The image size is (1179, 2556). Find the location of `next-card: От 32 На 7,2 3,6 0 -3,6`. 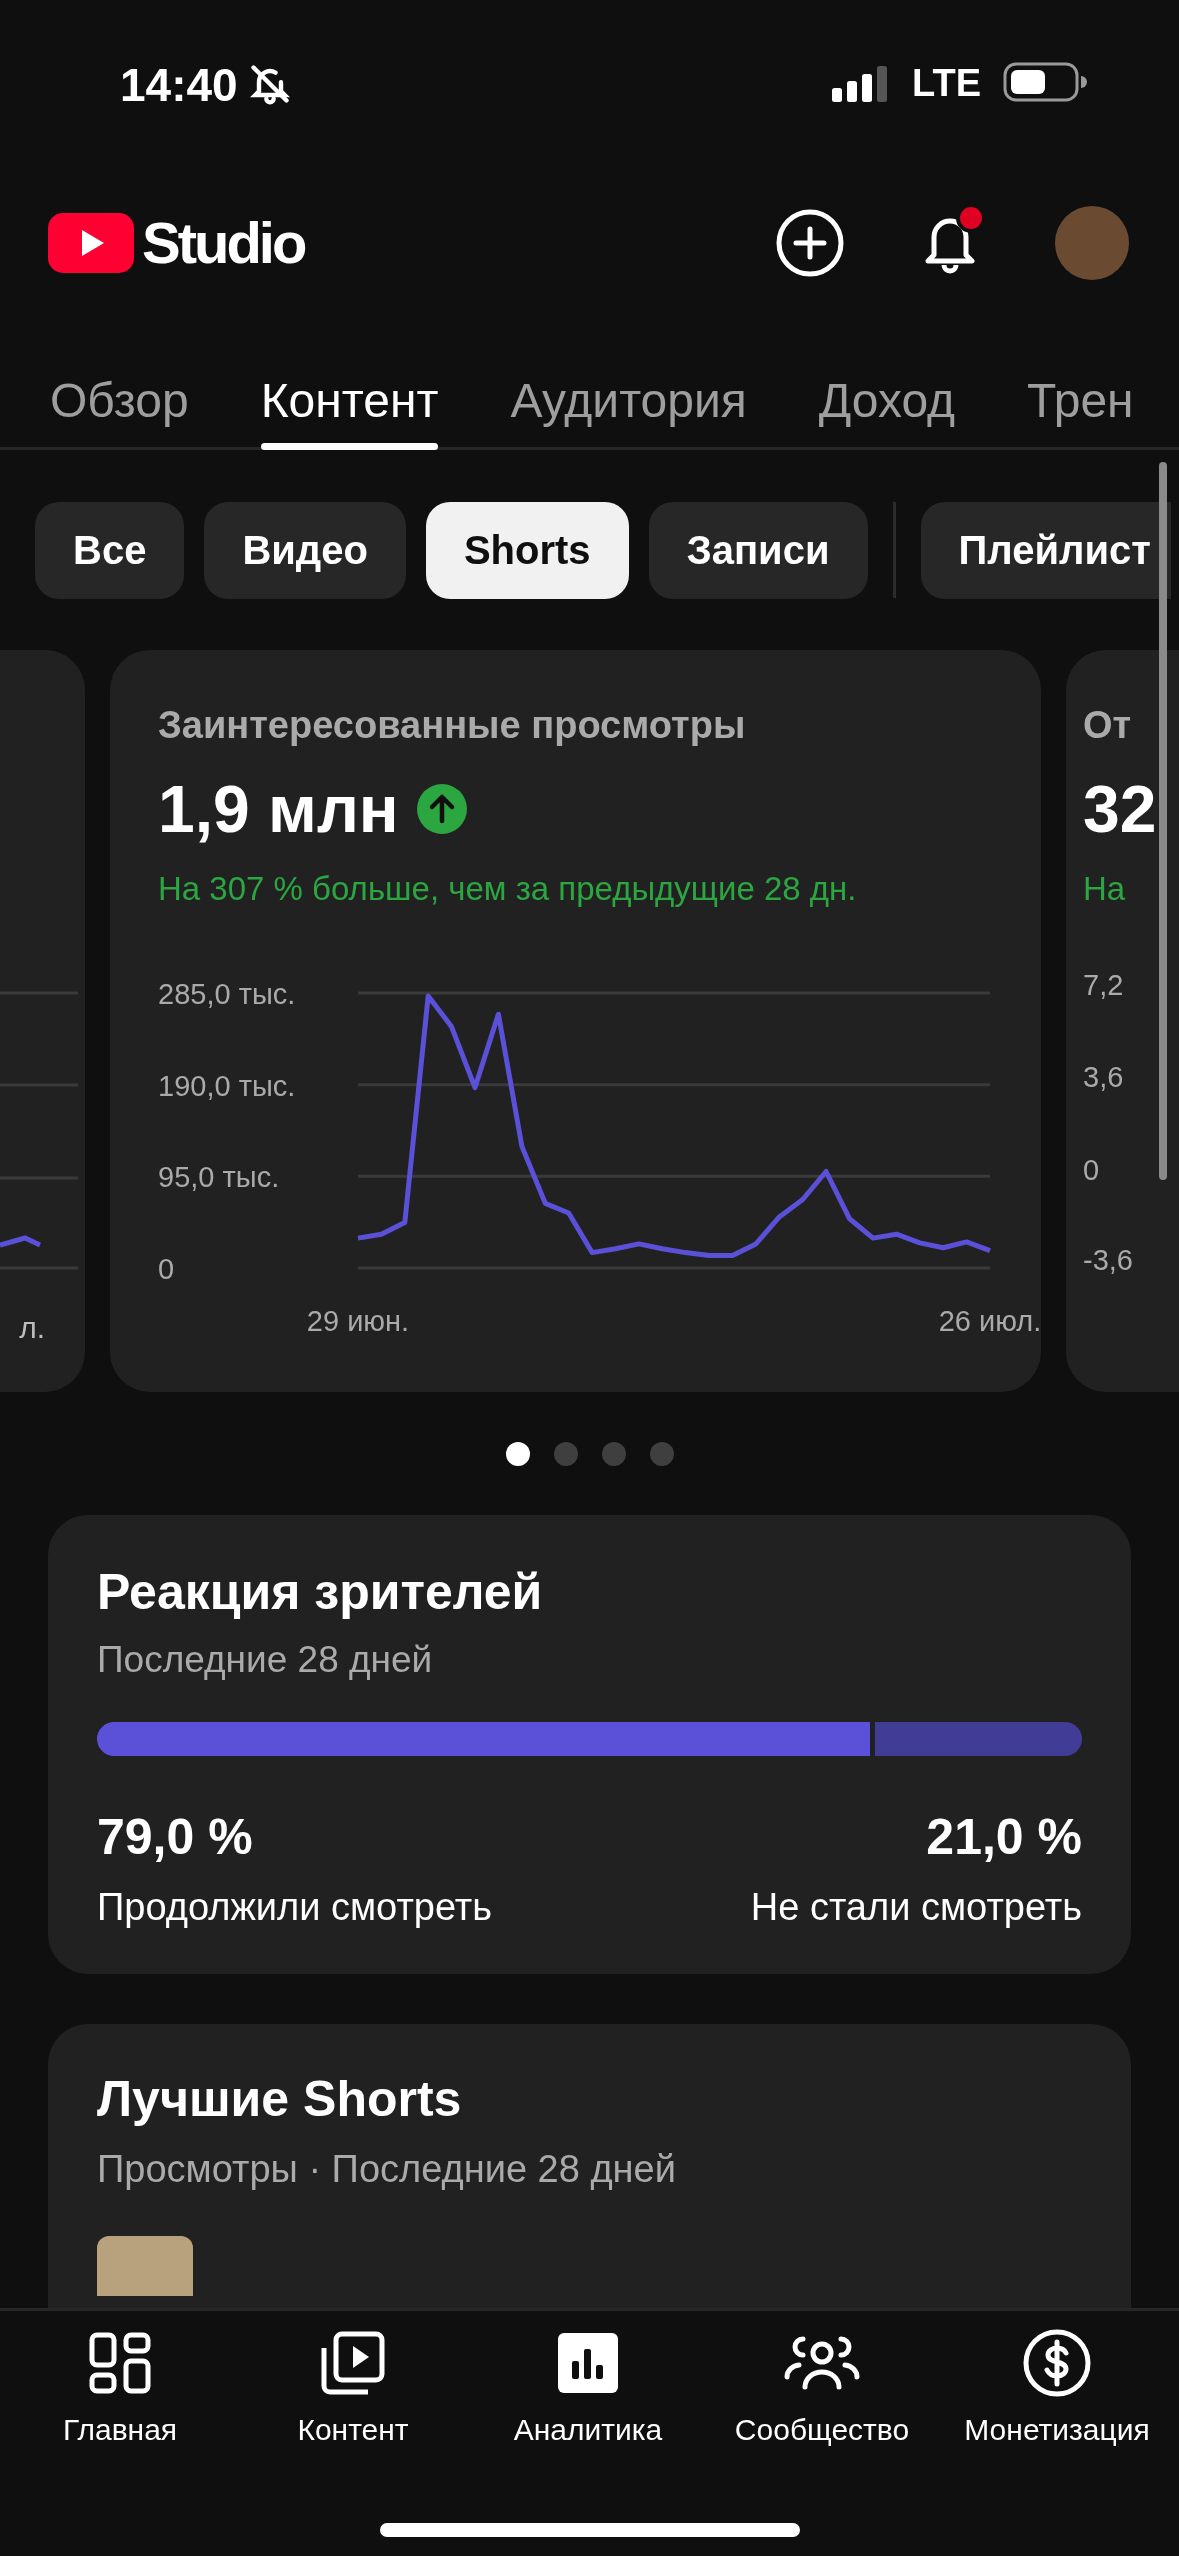

next-card: От 32 На 7,2 3,6 0 -3,6 is located at coordinates (1122, 1021).